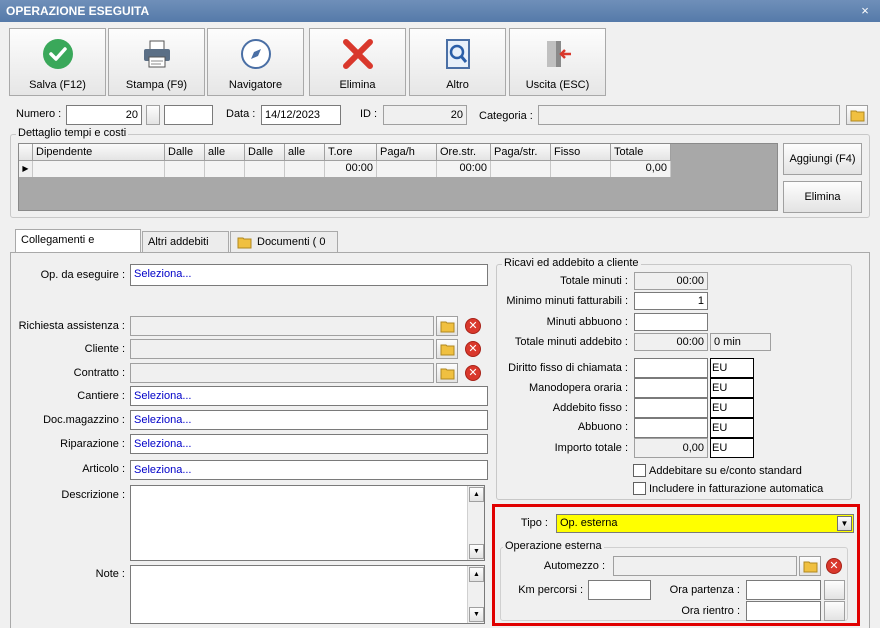 The image size is (880, 628). What do you see at coordinates (447, 349) in the screenshot?
I see `cliente-folder-button` at bounding box center [447, 349].